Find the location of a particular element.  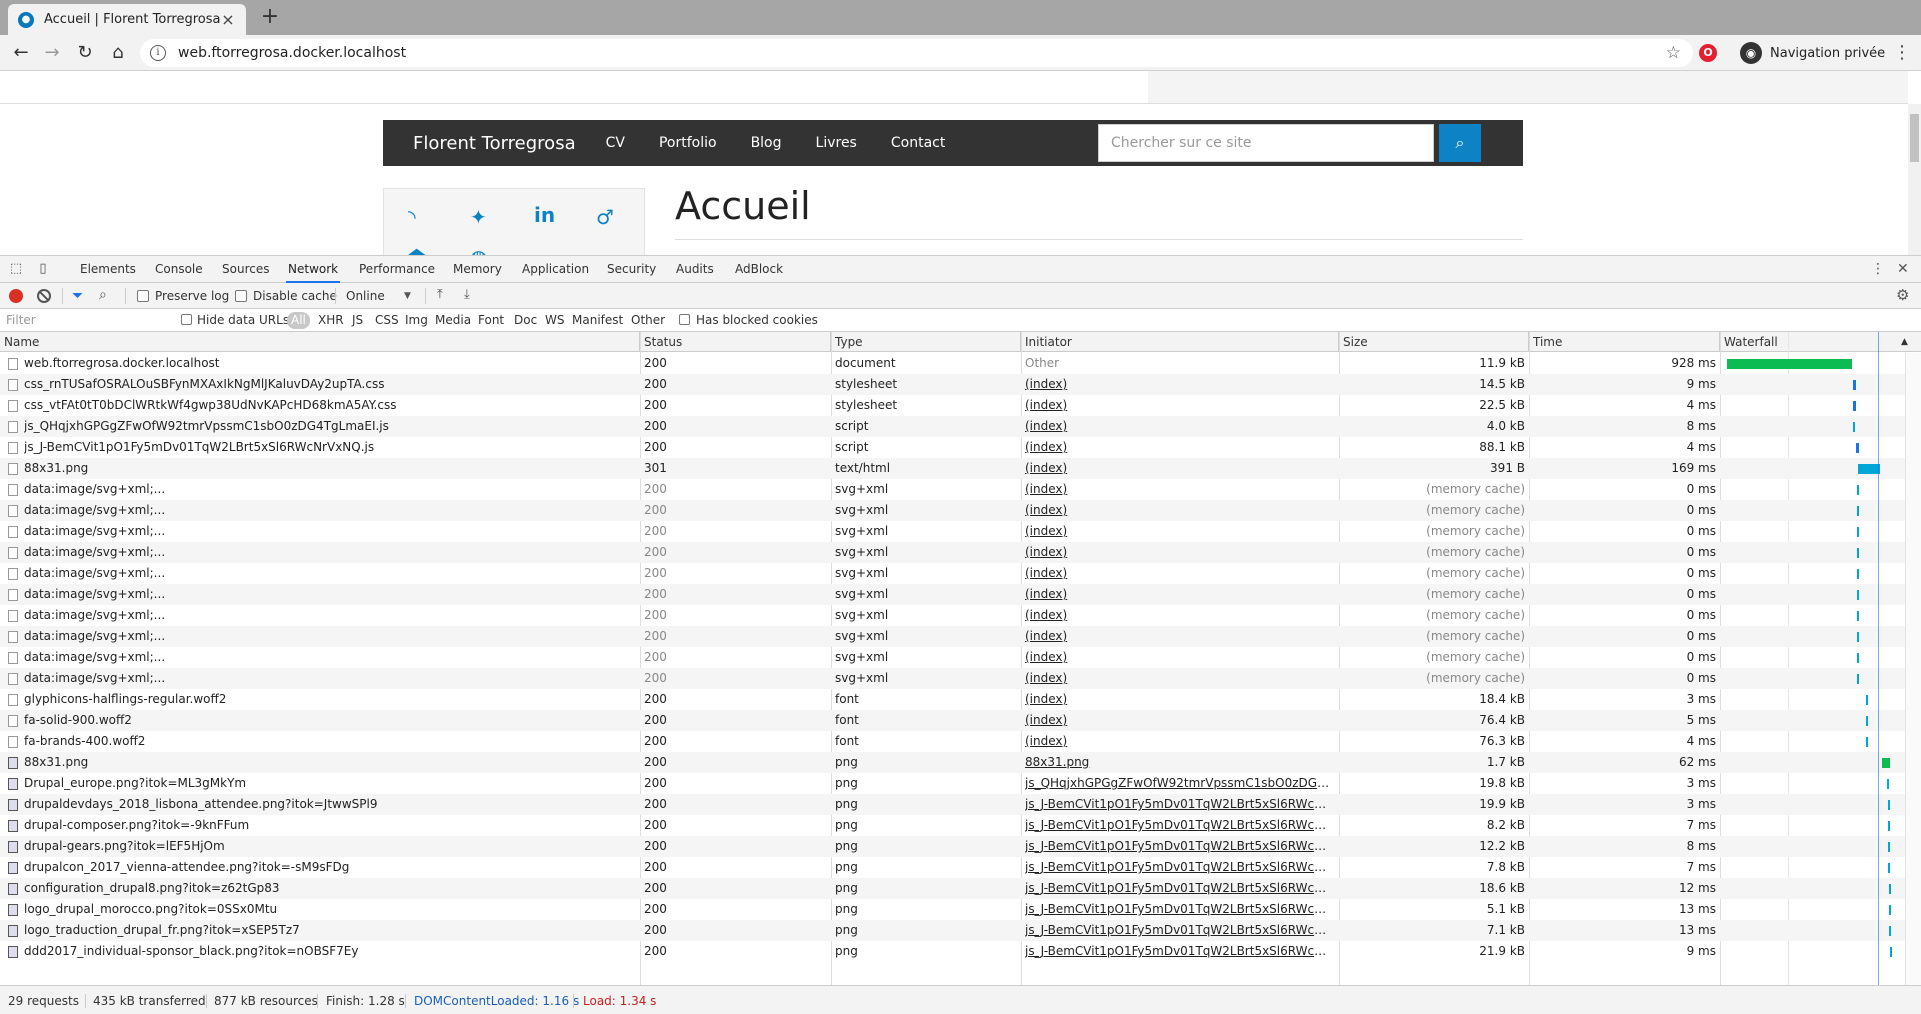

back-icon: ← is located at coordinates (21, 53).